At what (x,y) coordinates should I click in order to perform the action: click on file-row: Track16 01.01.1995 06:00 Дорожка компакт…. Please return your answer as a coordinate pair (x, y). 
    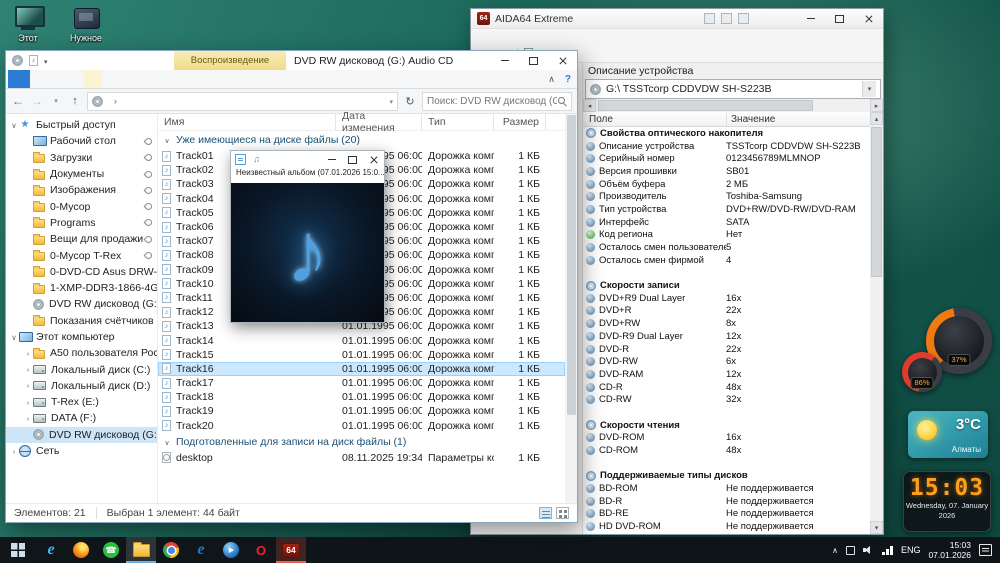
    Looking at the image, I should click on (361, 368).